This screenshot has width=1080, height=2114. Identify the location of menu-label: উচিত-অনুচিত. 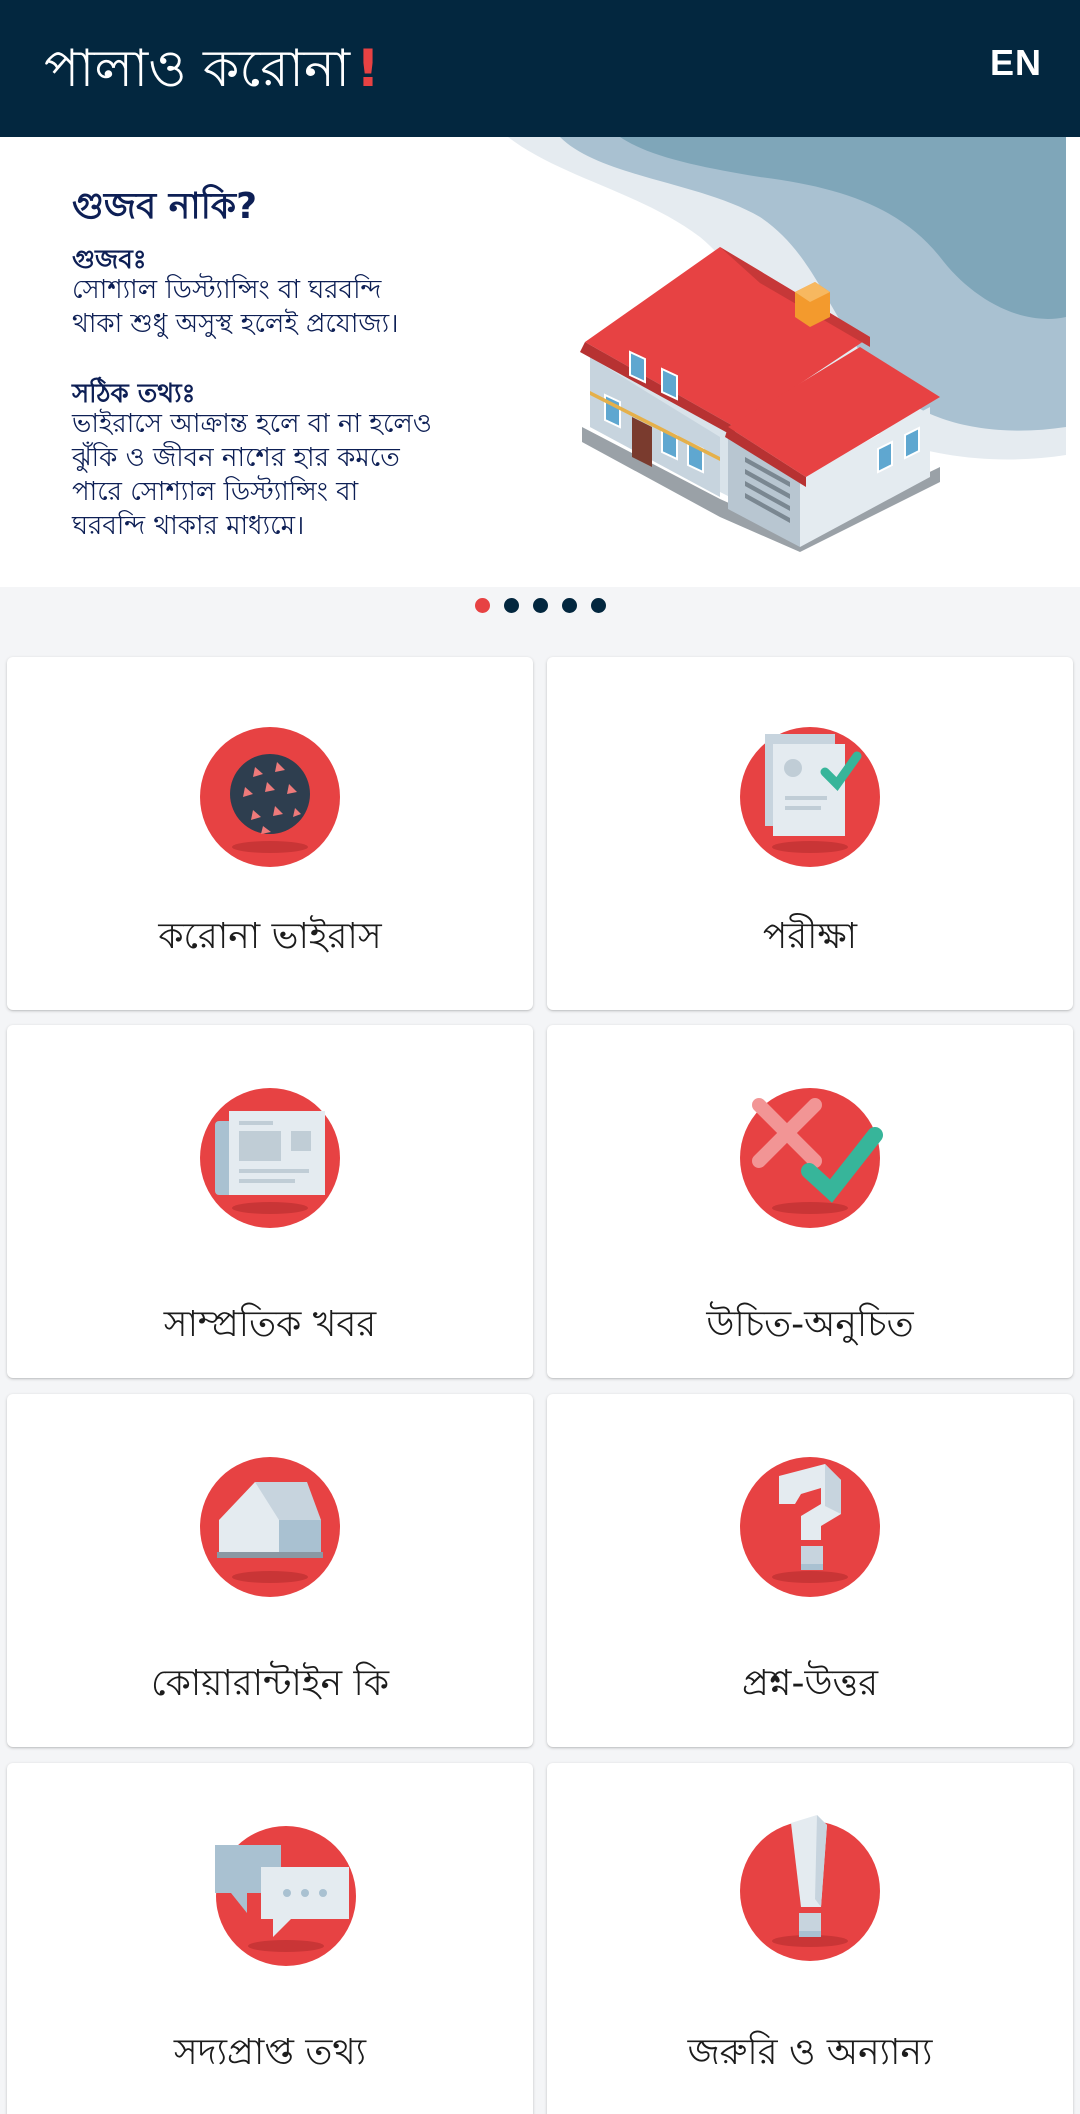
(810, 1324).